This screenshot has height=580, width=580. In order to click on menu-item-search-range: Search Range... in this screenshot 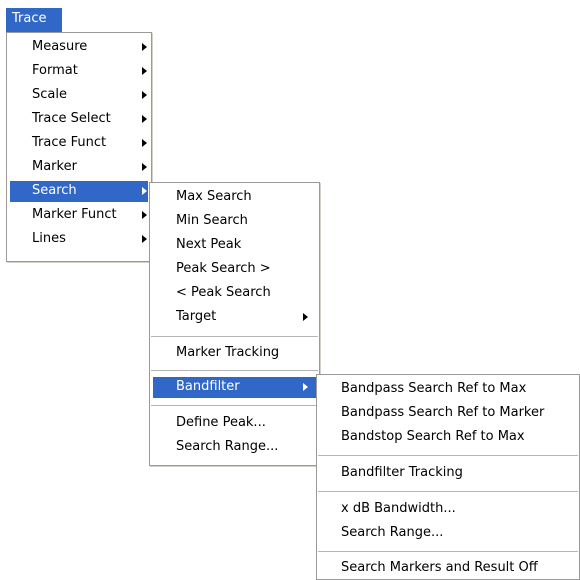, I will do `click(234, 447)`.